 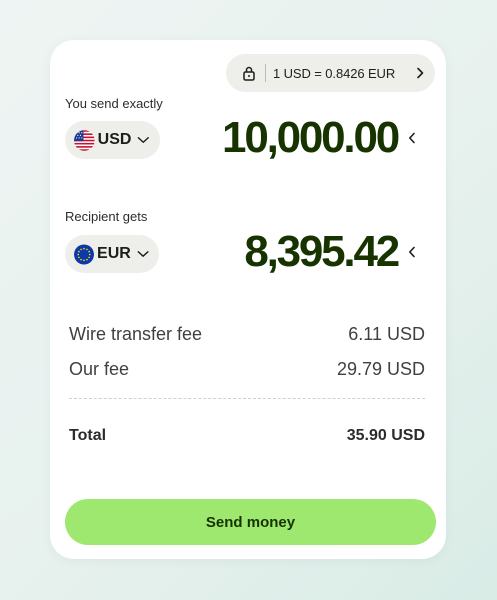 I want to click on send-currency-selector: USD, so click(x=112, y=140).